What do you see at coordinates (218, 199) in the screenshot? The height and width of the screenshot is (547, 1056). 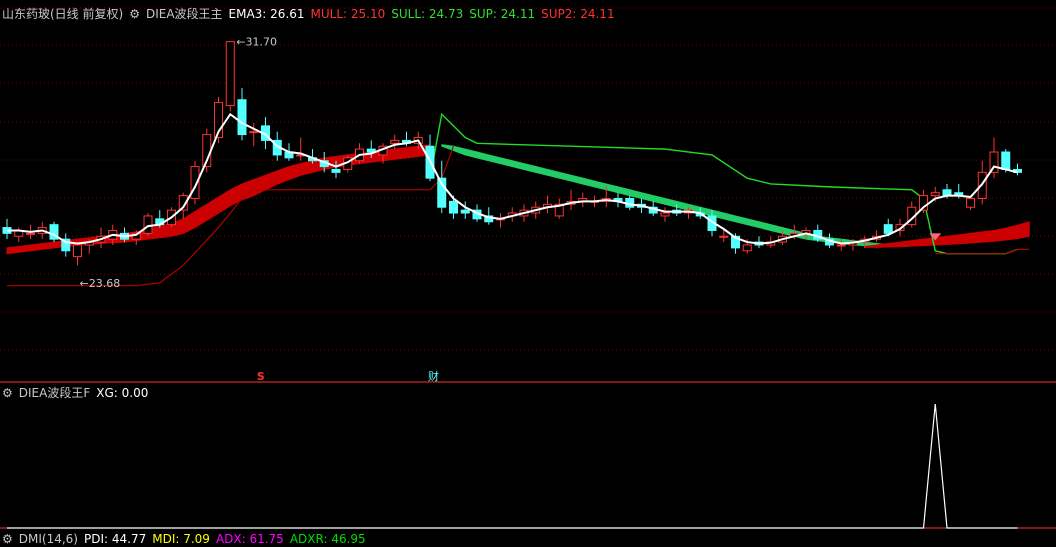 I see `red-band` at bounding box center [218, 199].